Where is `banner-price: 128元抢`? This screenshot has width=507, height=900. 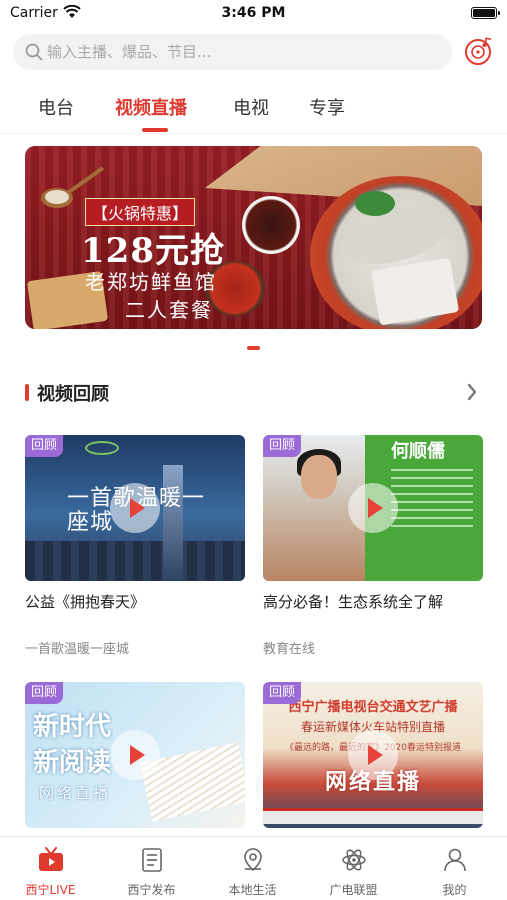
banner-price: 128元抢 is located at coordinates (153, 251).